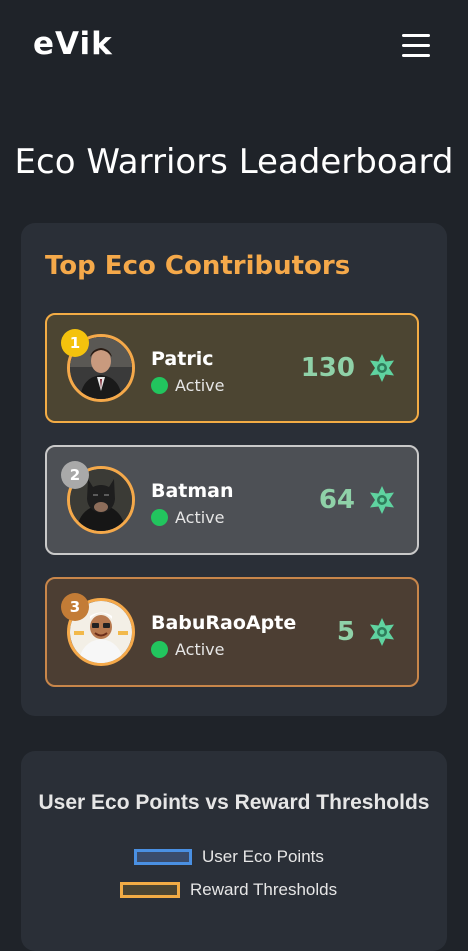  Describe the element at coordinates (358, 500) in the screenshot. I see `eco-points: 64` at that location.